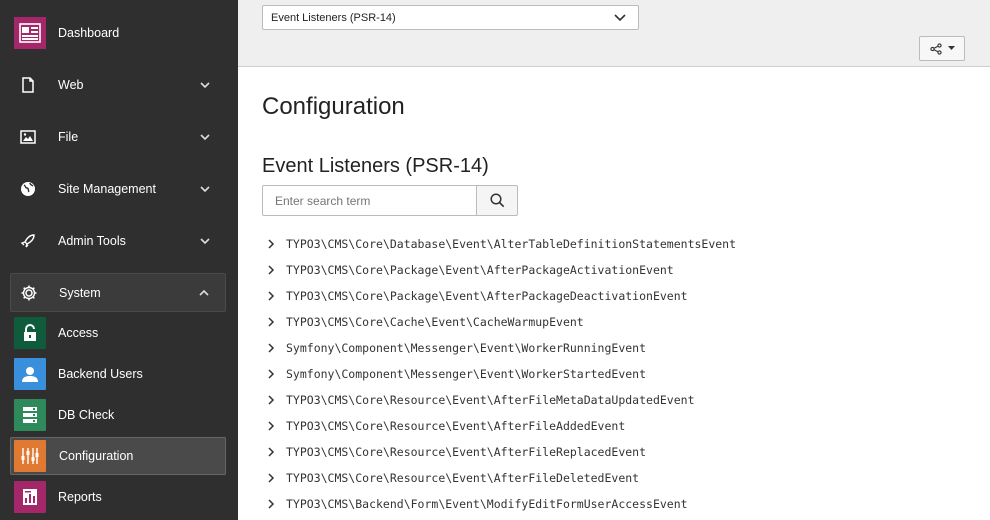  I want to click on sub-item-backend-users: Backend Users, so click(118, 374).